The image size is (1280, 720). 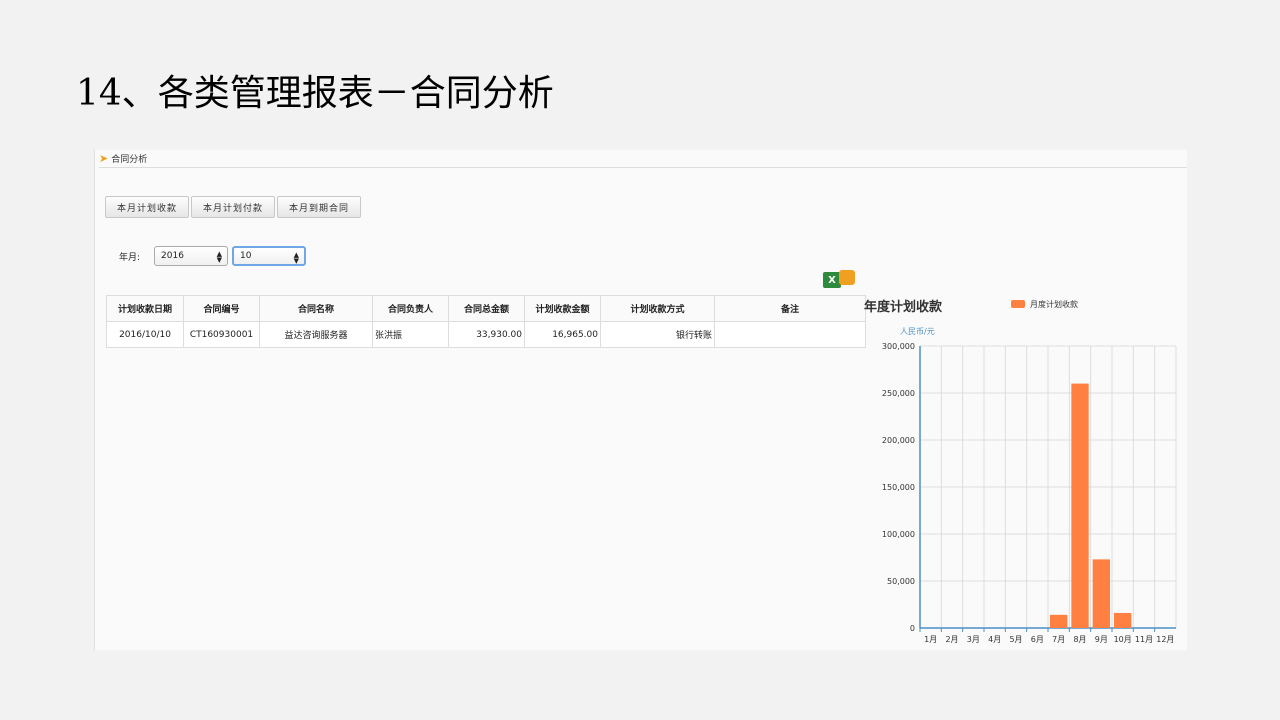 What do you see at coordinates (410, 334) in the screenshot?
I see `cell-contract-owner: 张洪振` at bounding box center [410, 334].